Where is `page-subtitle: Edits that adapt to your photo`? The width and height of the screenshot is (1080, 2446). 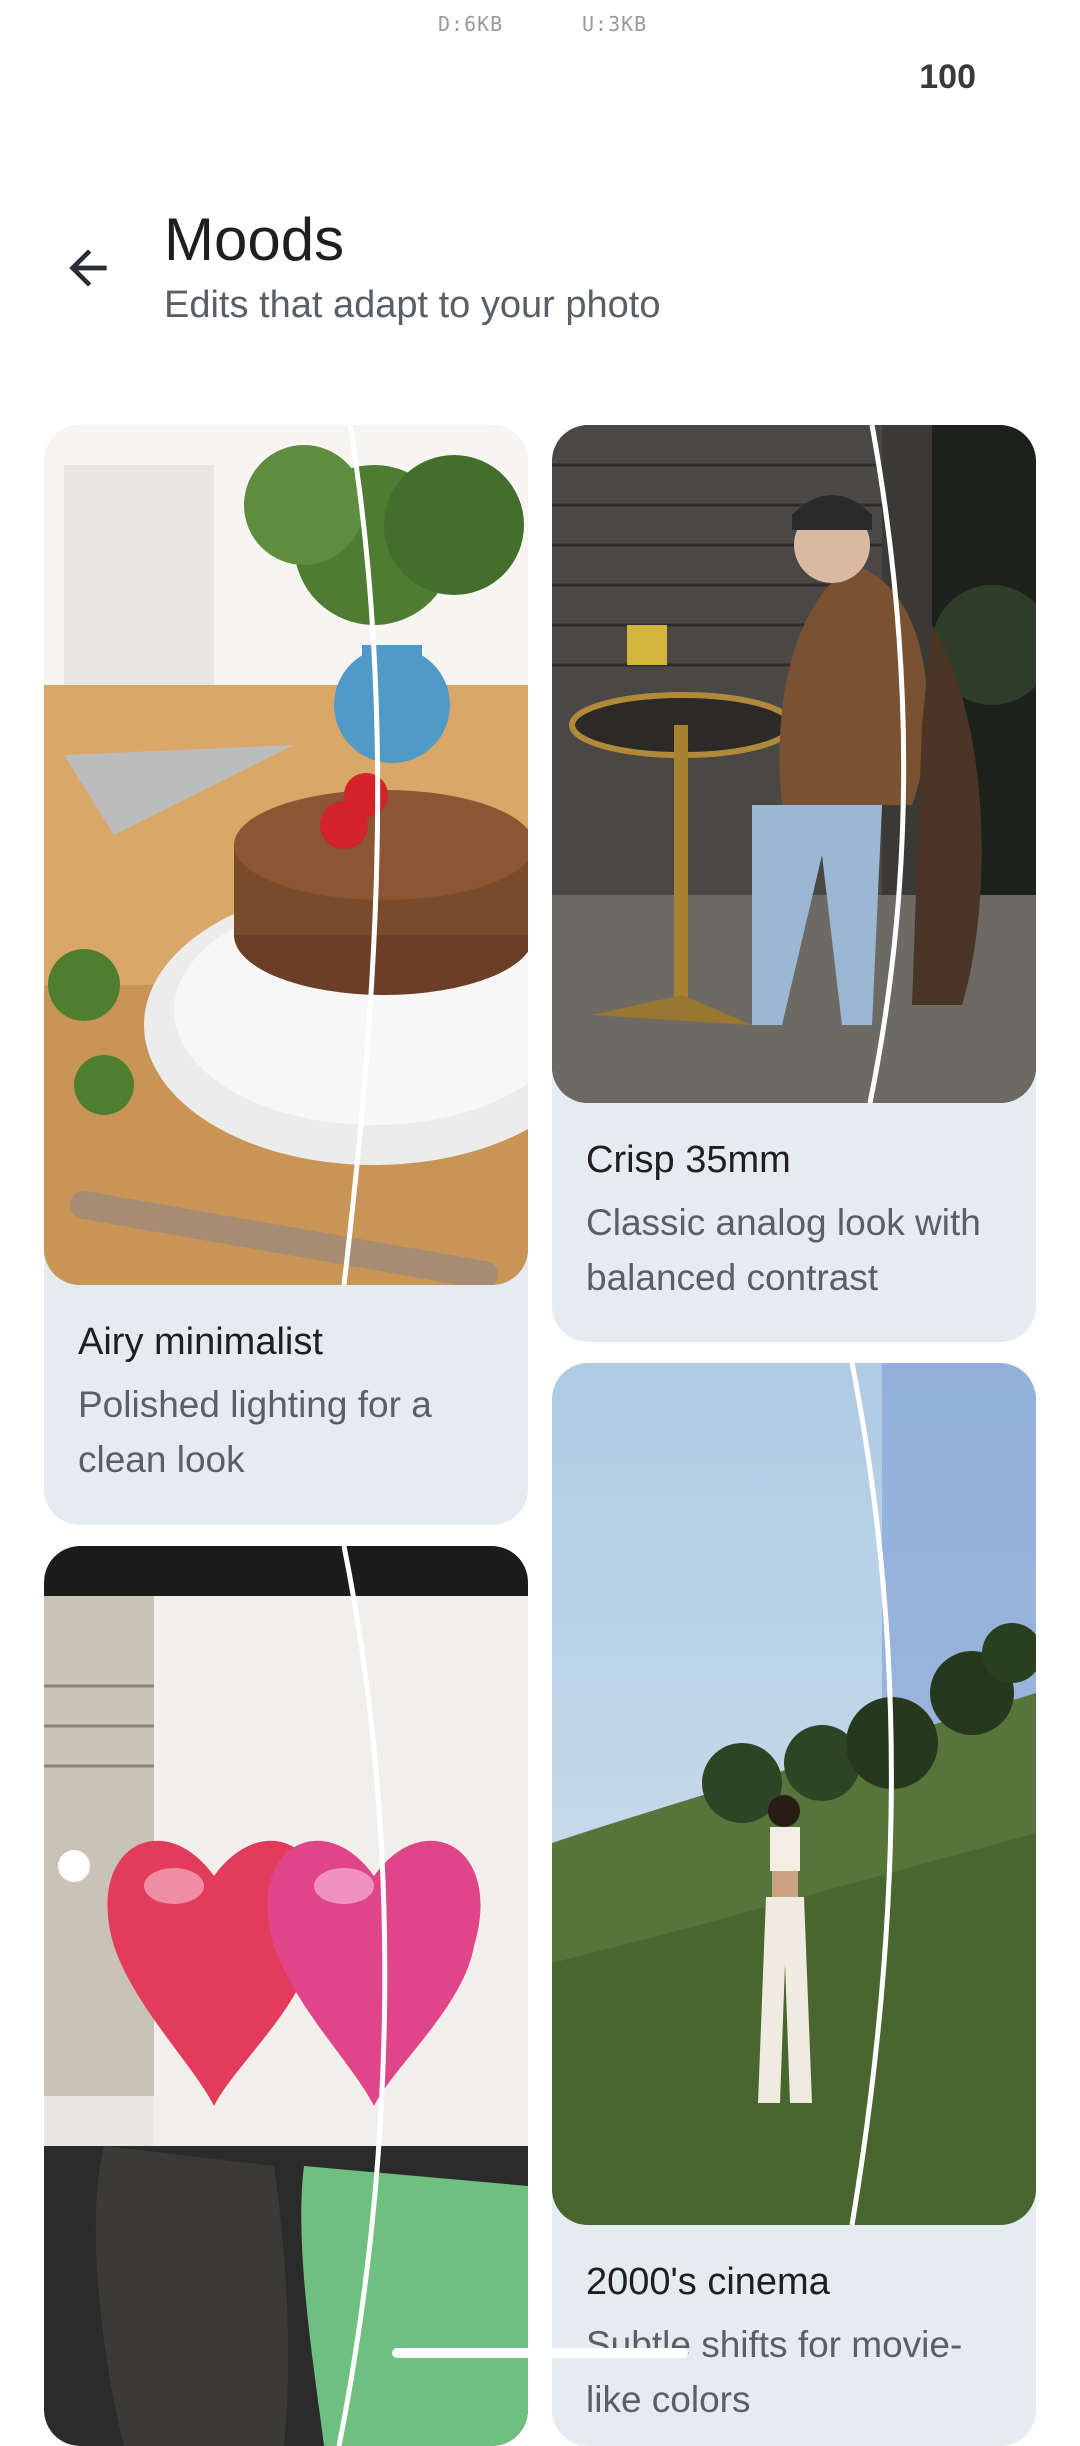
page-subtitle: Edits that adapt to your photo is located at coordinates (412, 305).